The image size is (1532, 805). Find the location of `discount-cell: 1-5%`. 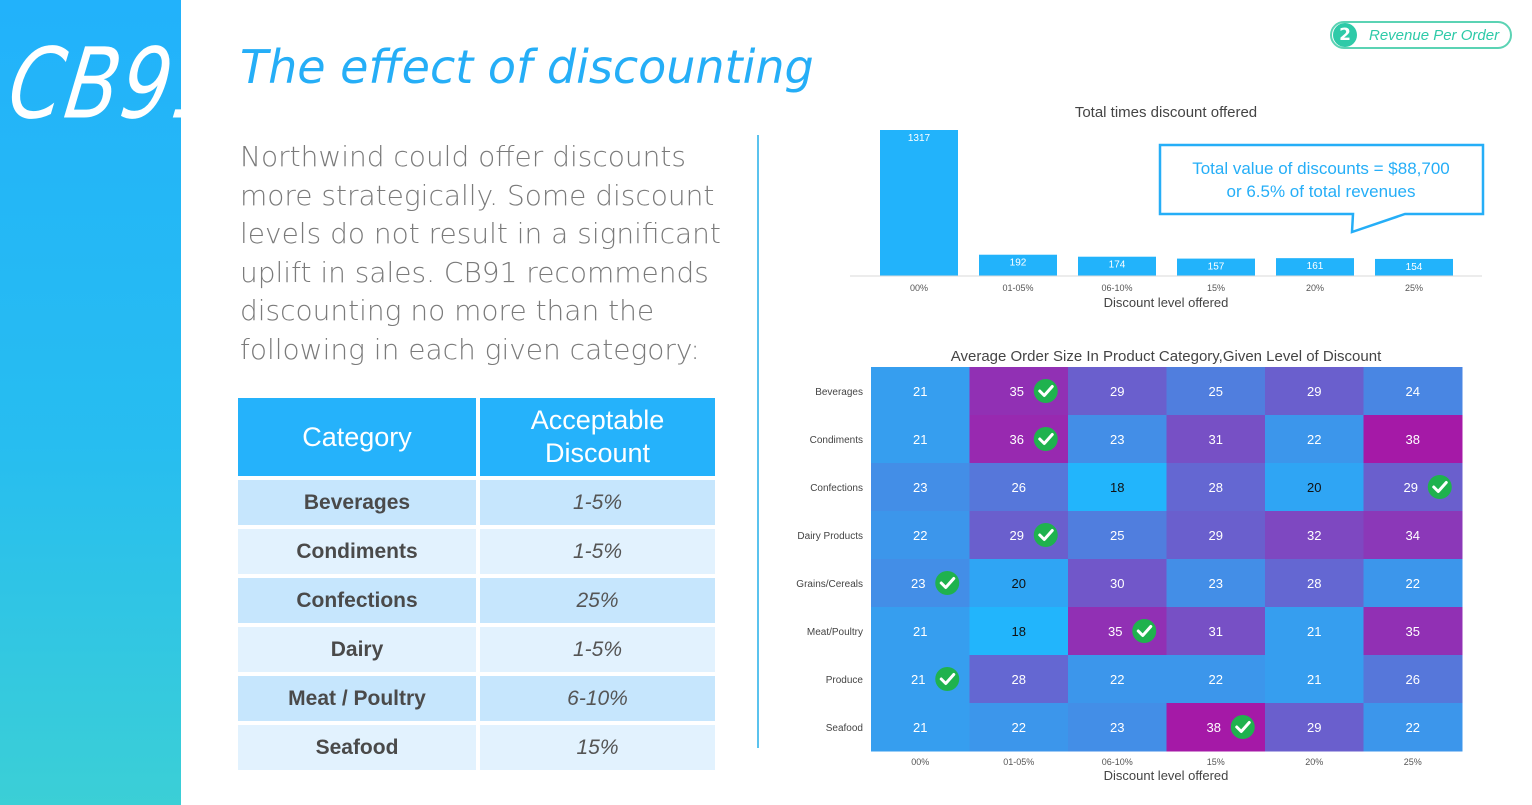

discount-cell: 1-5% is located at coordinates (597, 649).